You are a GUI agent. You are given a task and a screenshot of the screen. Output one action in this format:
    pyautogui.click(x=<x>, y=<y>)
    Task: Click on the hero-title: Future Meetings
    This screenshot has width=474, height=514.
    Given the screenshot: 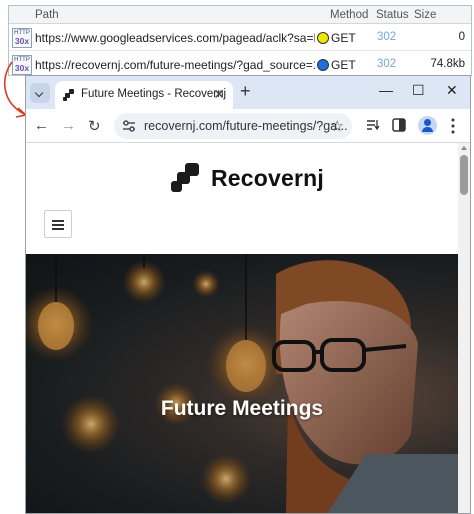 What is the action you would take?
    pyautogui.click(x=242, y=408)
    